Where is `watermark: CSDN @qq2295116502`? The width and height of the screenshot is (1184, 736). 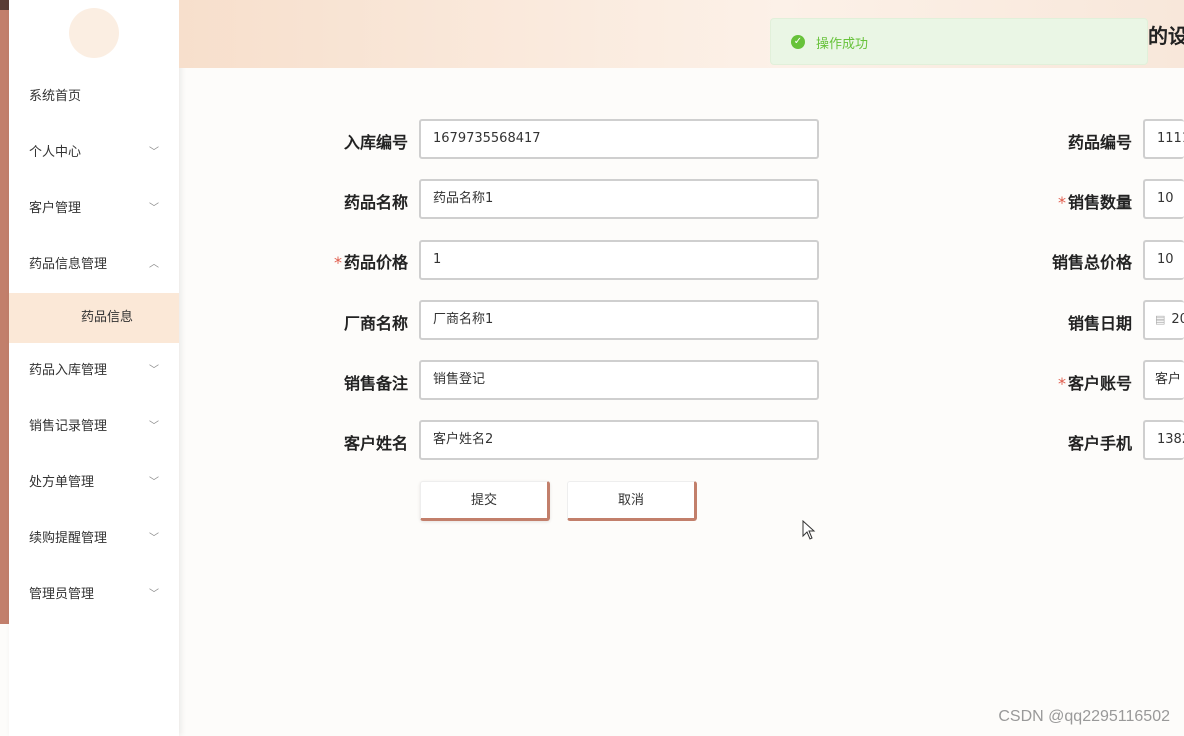
watermark: CSDN @qq2295116502 is located at coordinates (1084, 716).